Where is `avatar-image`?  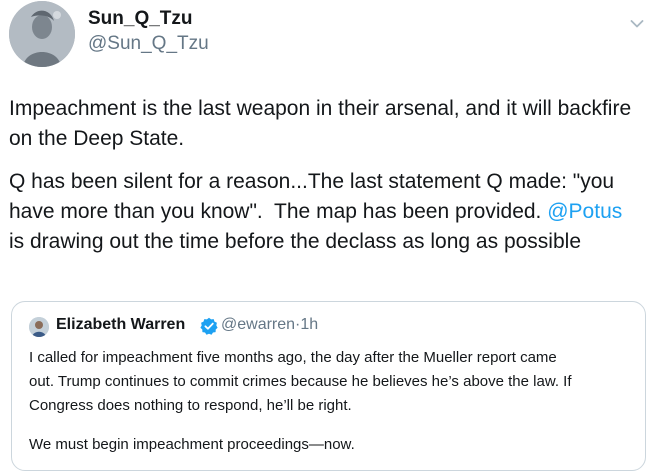 avatar-image is located at coordinates (42, 34).